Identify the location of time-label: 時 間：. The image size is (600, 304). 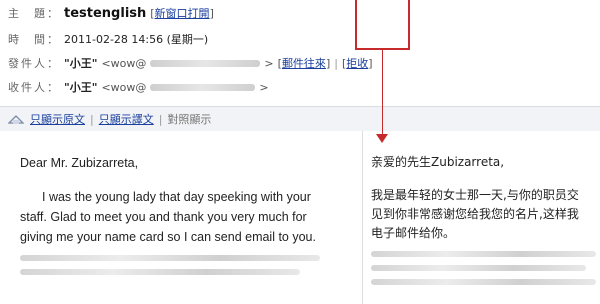
(34, 39).